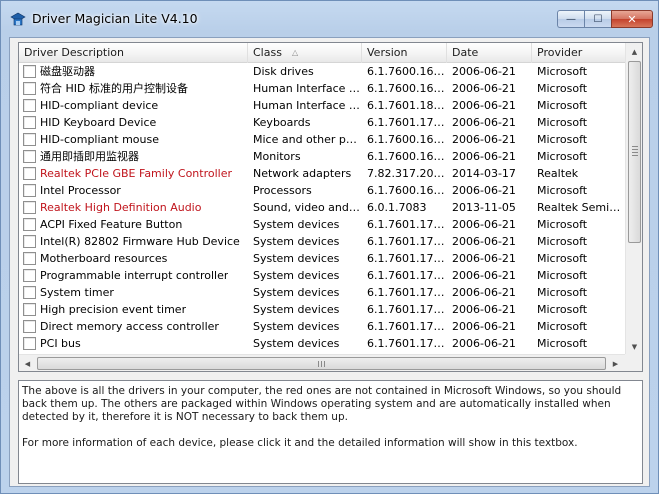 This screenshot has width=659, height=494. What do you see at coordinates (632, 19) in the screenshot?
I see `close-button: ✕` at bounding box center [632, 19].